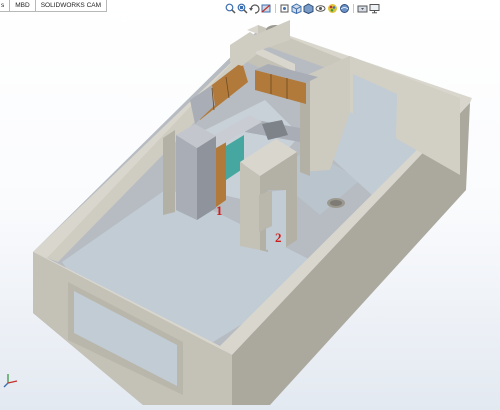 The height and width of the screenshot is (410, 500). I want to click on section-view-icon, so click(266, 8).